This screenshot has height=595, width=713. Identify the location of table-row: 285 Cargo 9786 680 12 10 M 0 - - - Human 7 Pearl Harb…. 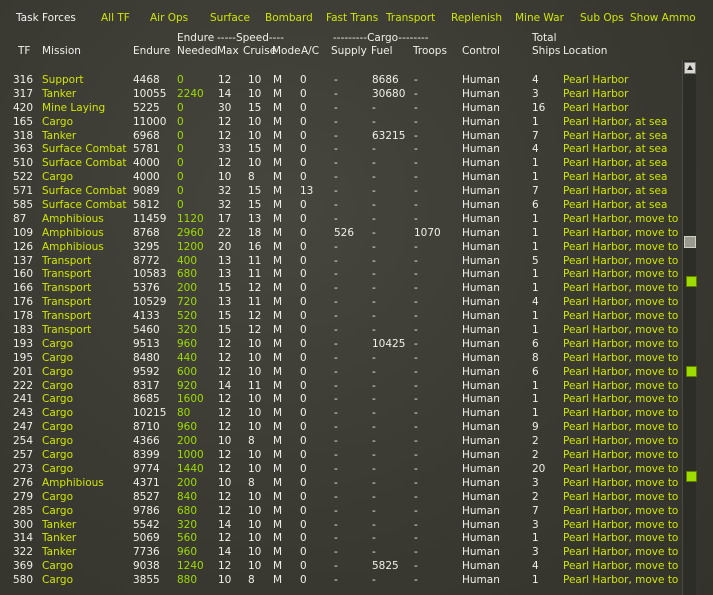
(341, 512).